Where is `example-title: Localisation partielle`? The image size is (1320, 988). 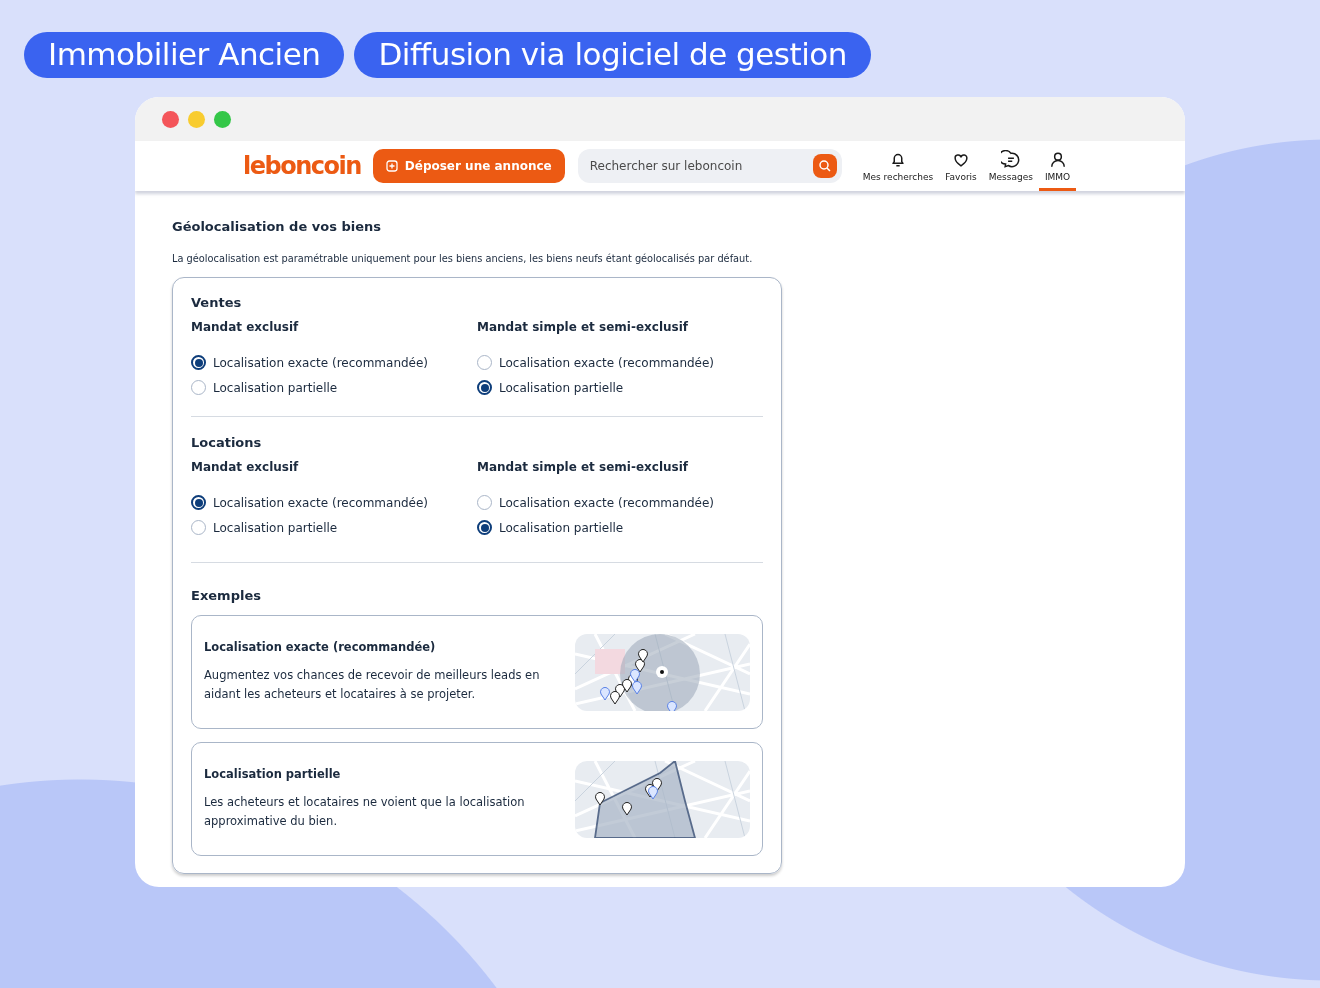
example-title: Localisation partielle is located at coordinates (273, 774).